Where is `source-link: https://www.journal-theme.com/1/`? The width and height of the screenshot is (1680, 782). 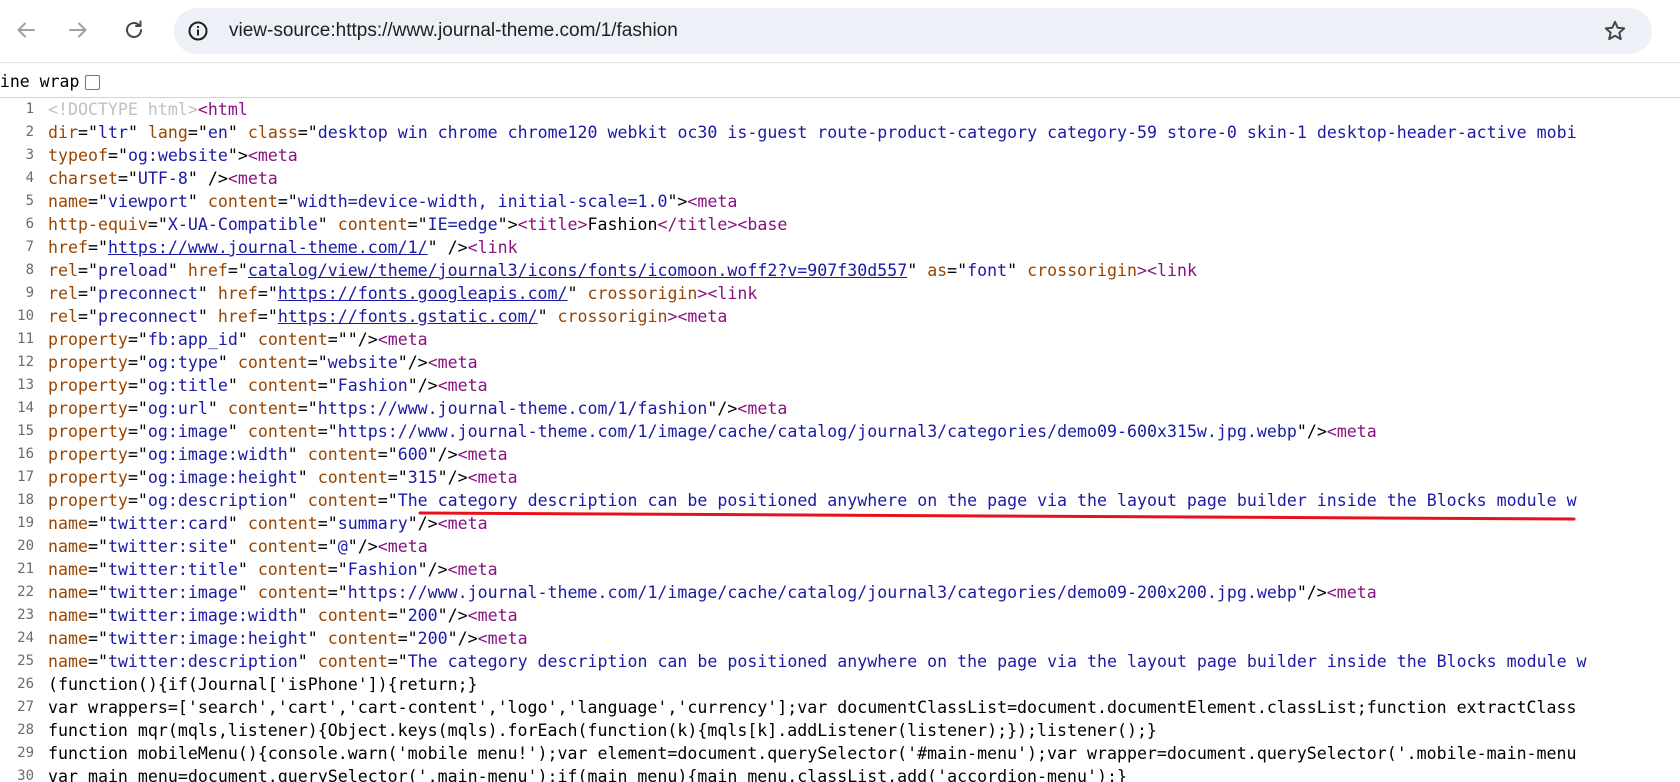 source-link: https://www.journal-theme.com/1/ is located at coordinates (268, 247).